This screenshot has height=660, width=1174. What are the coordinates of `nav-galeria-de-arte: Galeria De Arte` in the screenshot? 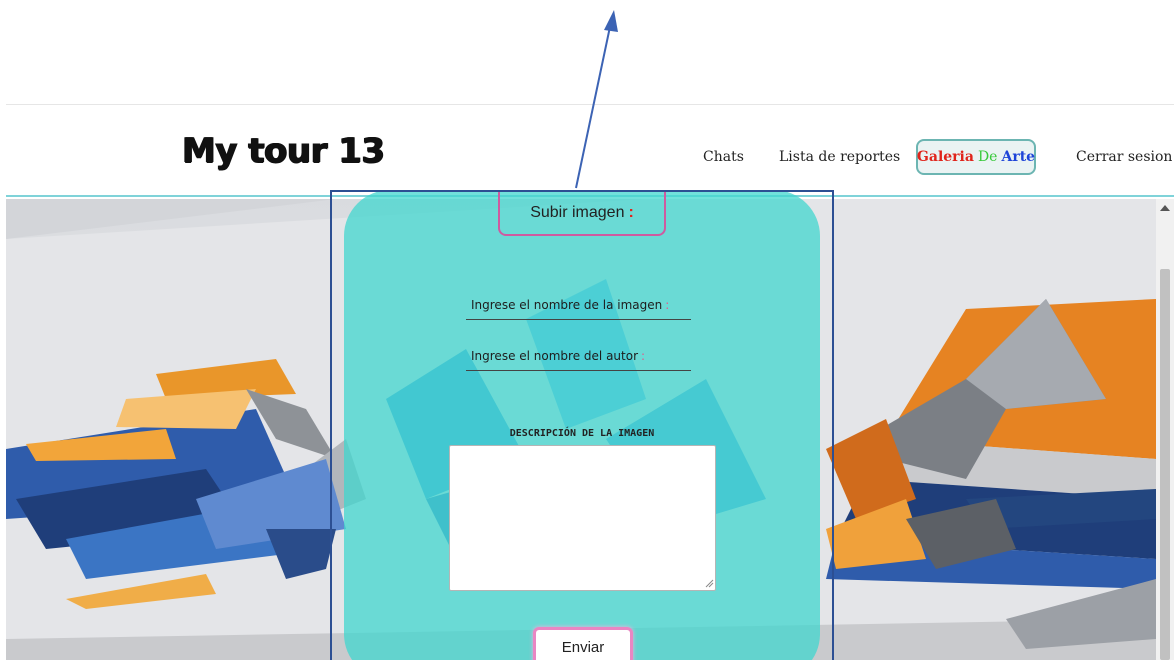 It's located at (976, 157).